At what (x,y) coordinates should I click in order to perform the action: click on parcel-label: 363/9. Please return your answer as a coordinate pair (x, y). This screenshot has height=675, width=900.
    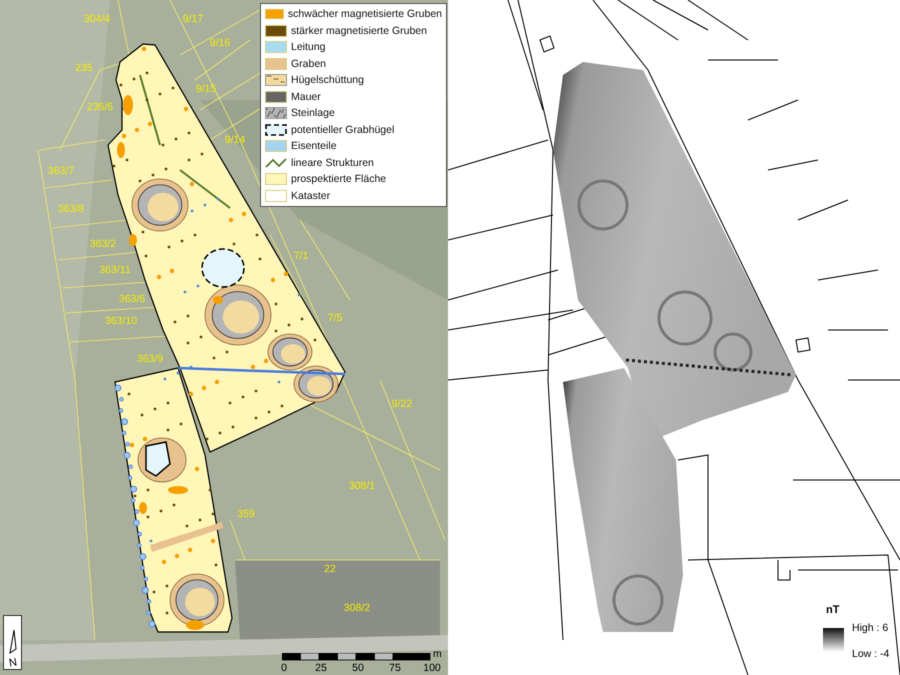
    Looking at the image, I should click on (150, 359).